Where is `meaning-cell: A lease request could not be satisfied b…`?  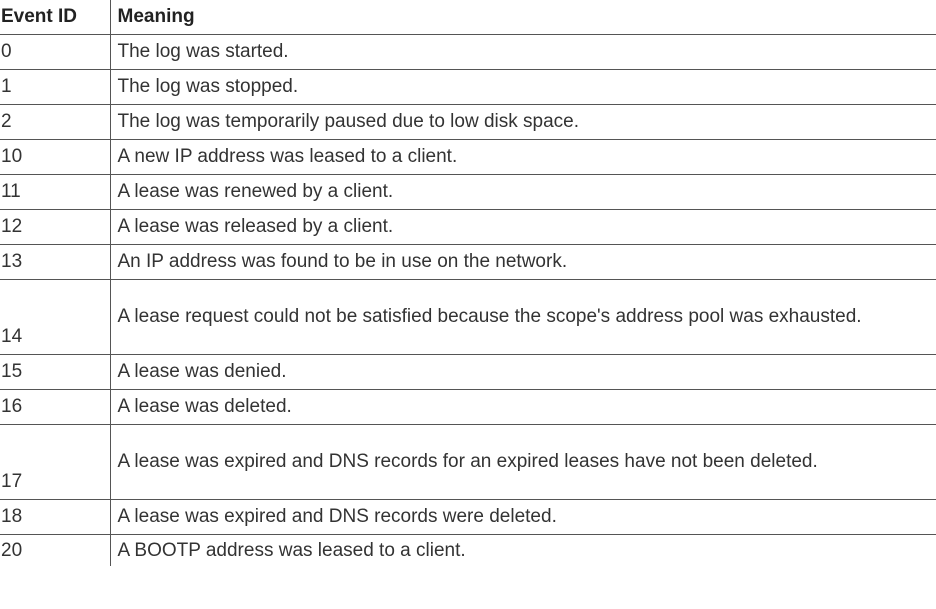
meaning-cell: A lease request could not be satisfied b… is located at coordinates (522, 317).